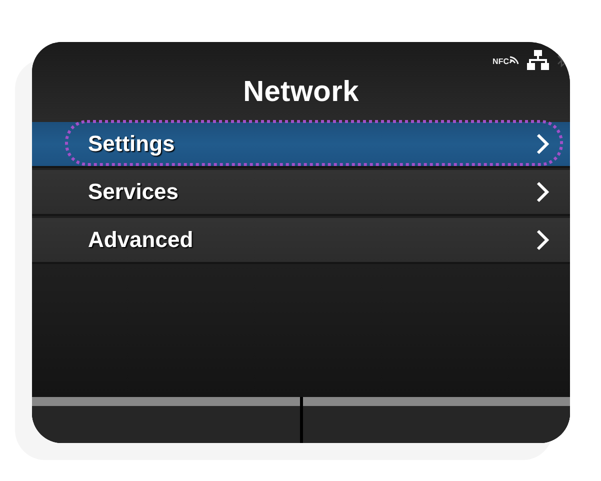 The image size is (601, 481). Describe the element at coordinates (301, 145) in the screenshot. I see `menu-item: Settings` at that location.